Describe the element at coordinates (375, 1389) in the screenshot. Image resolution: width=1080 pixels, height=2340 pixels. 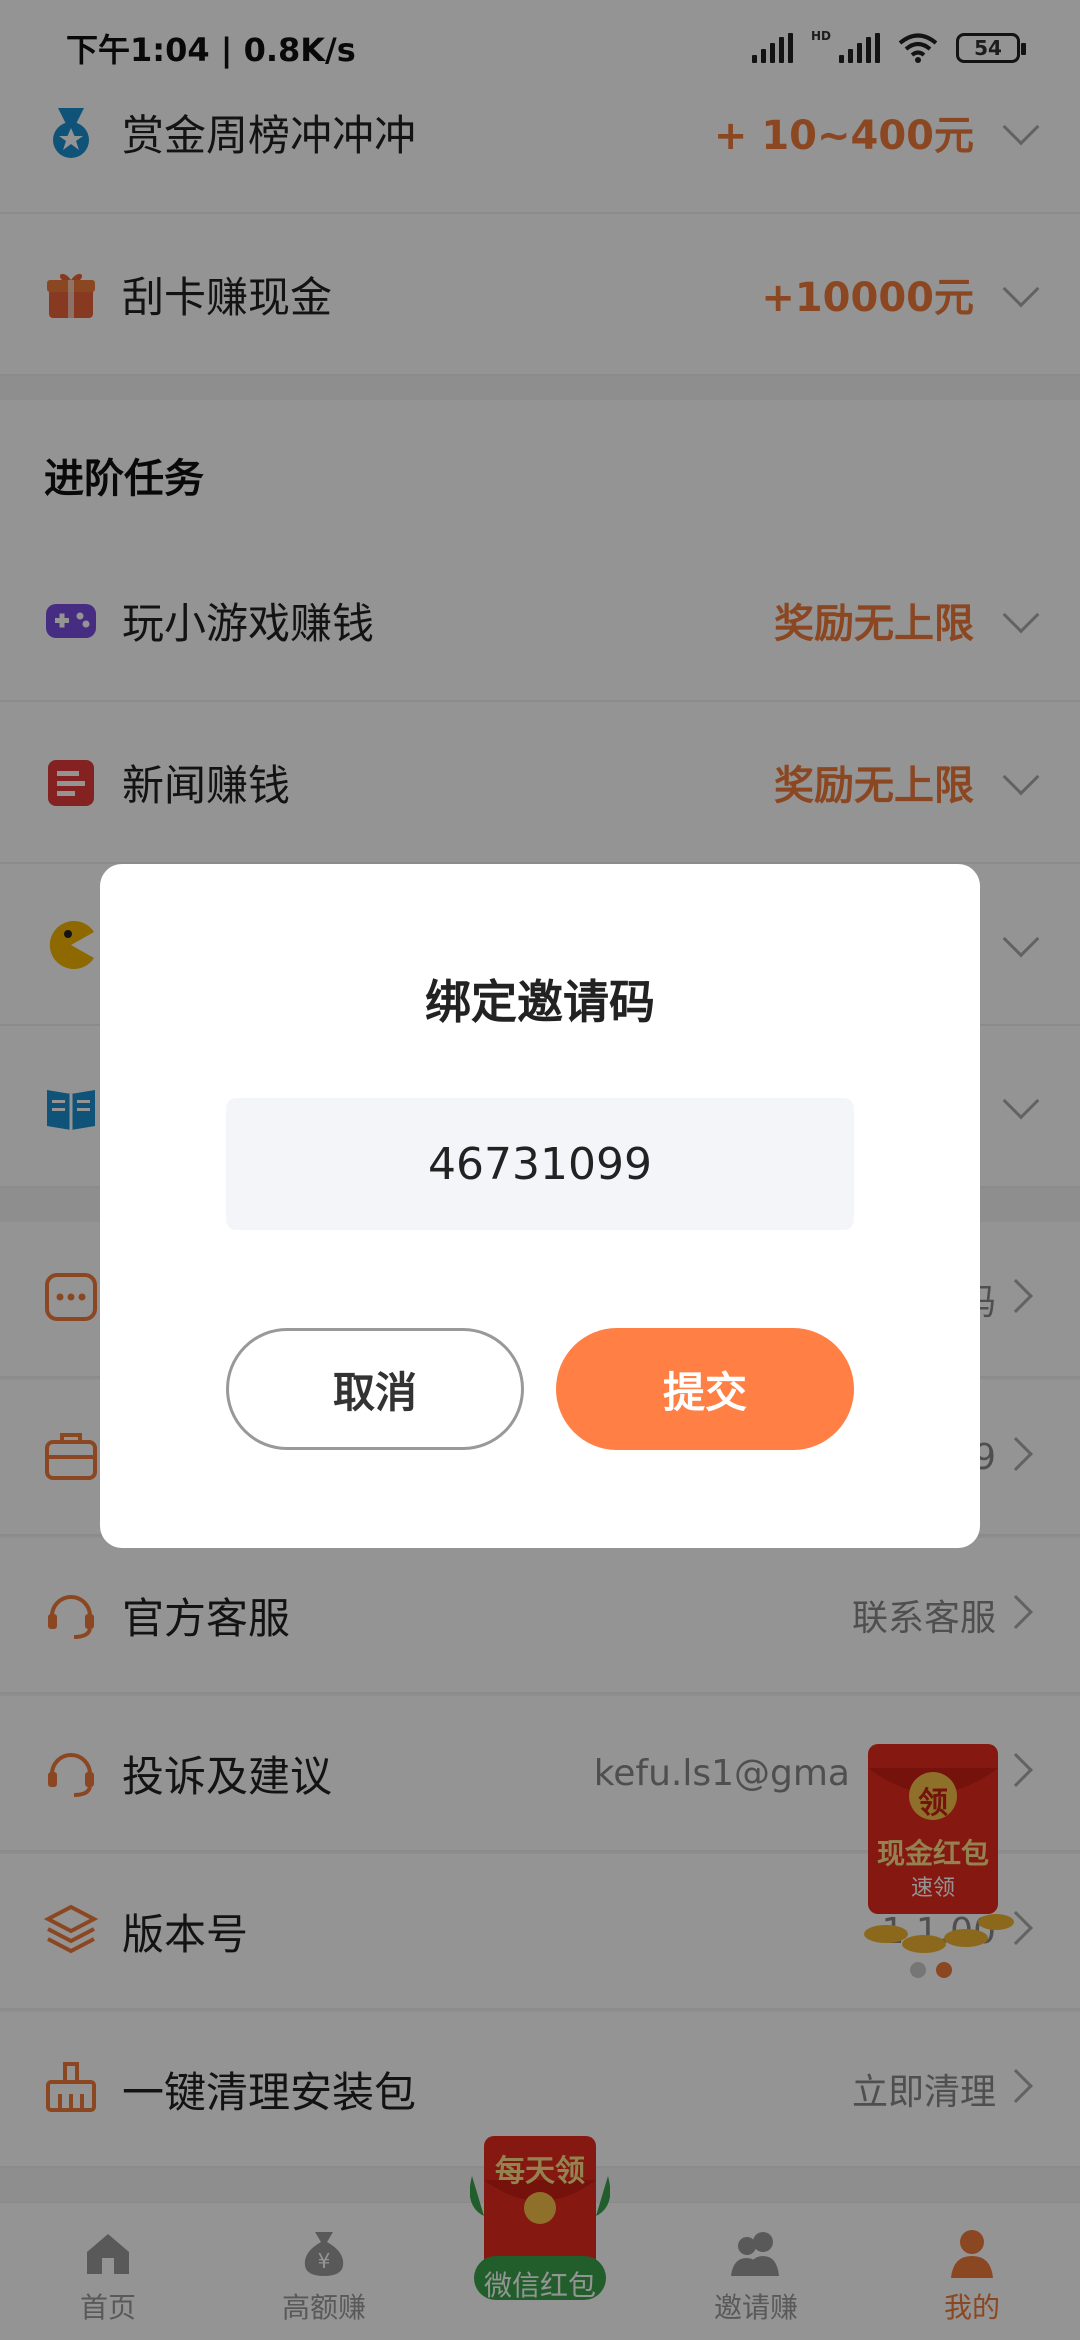
I see `cancel-button: 取消` at that location.